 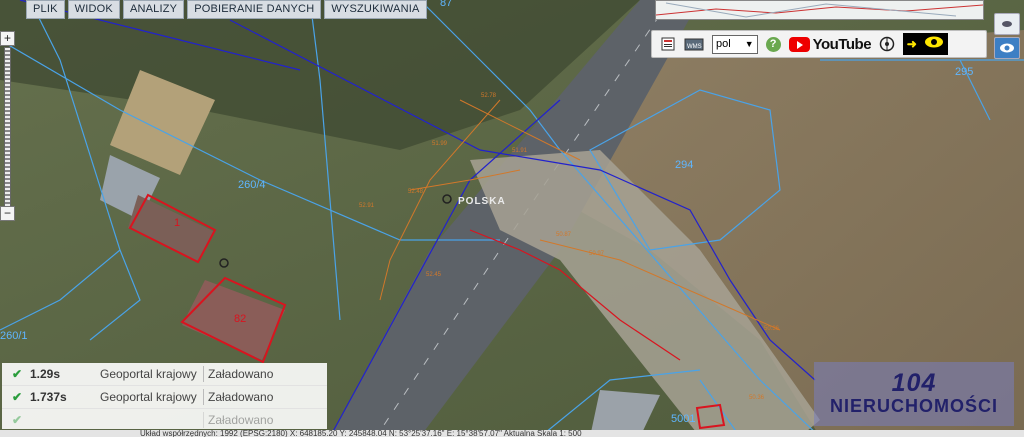 I want to click on print-icon, so click(x=668, y=44).